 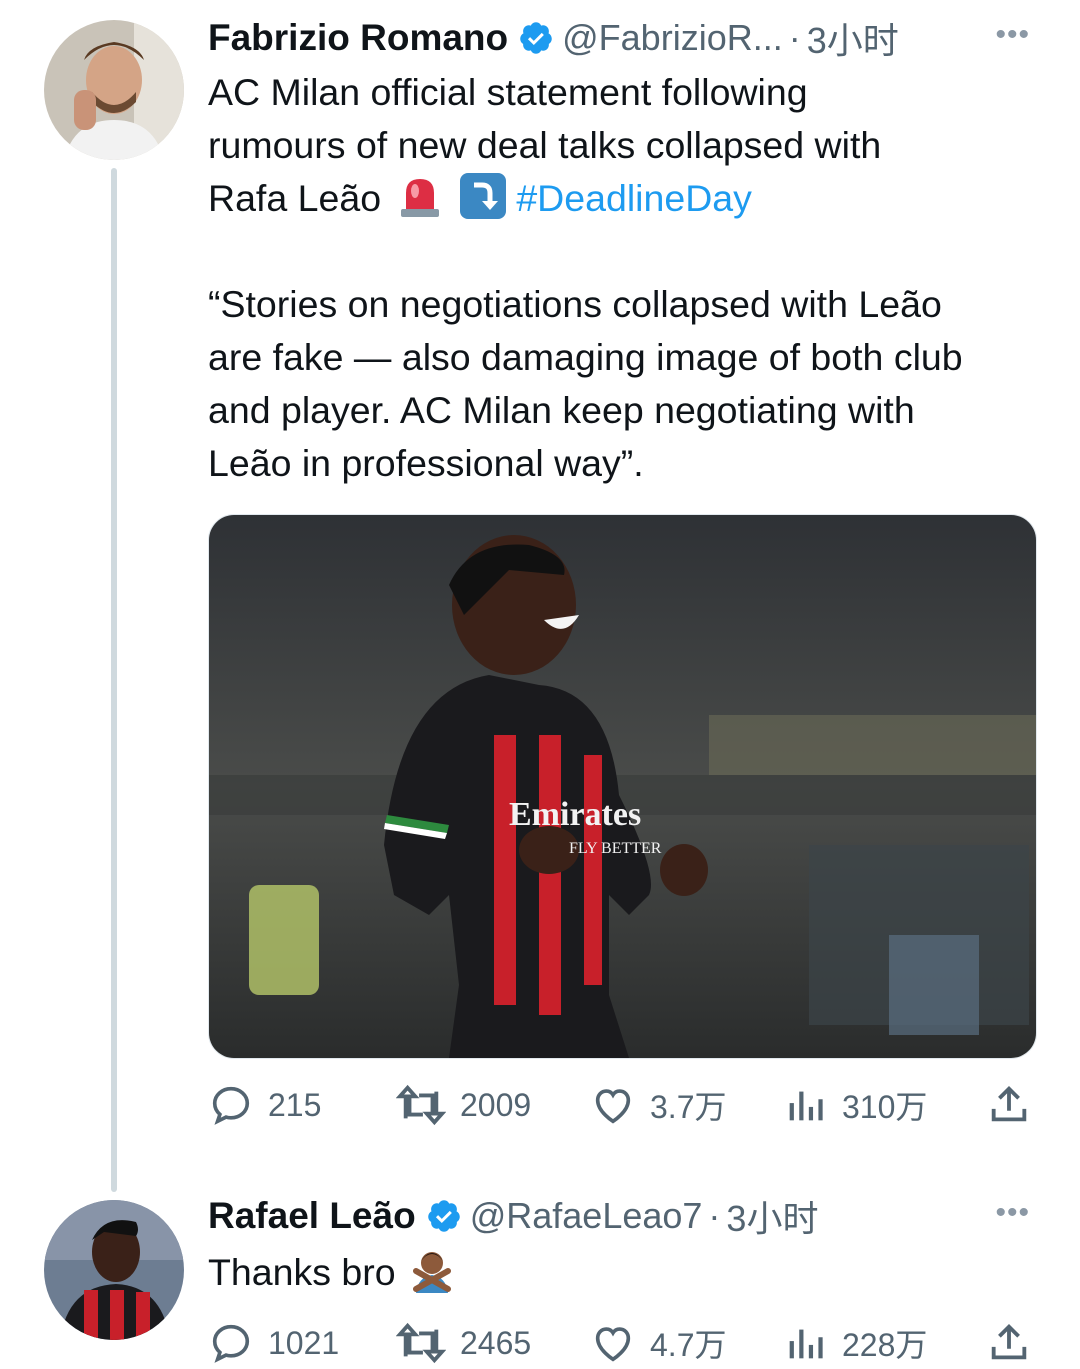 What do you see at coordinates (312, 1216) in the screenshot?
I see `author-name: Rafael Leão` at bounding box center [312, 1216].